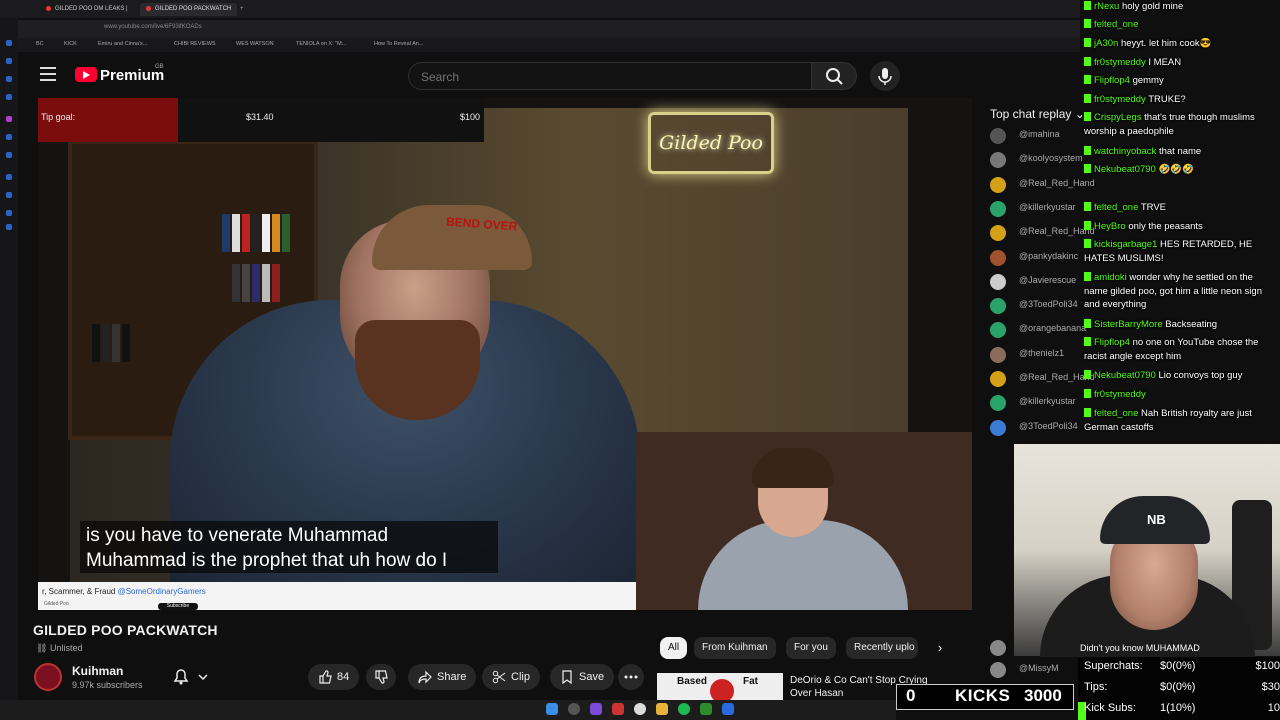  I want to click on channel-avatar, so click(48, 677).